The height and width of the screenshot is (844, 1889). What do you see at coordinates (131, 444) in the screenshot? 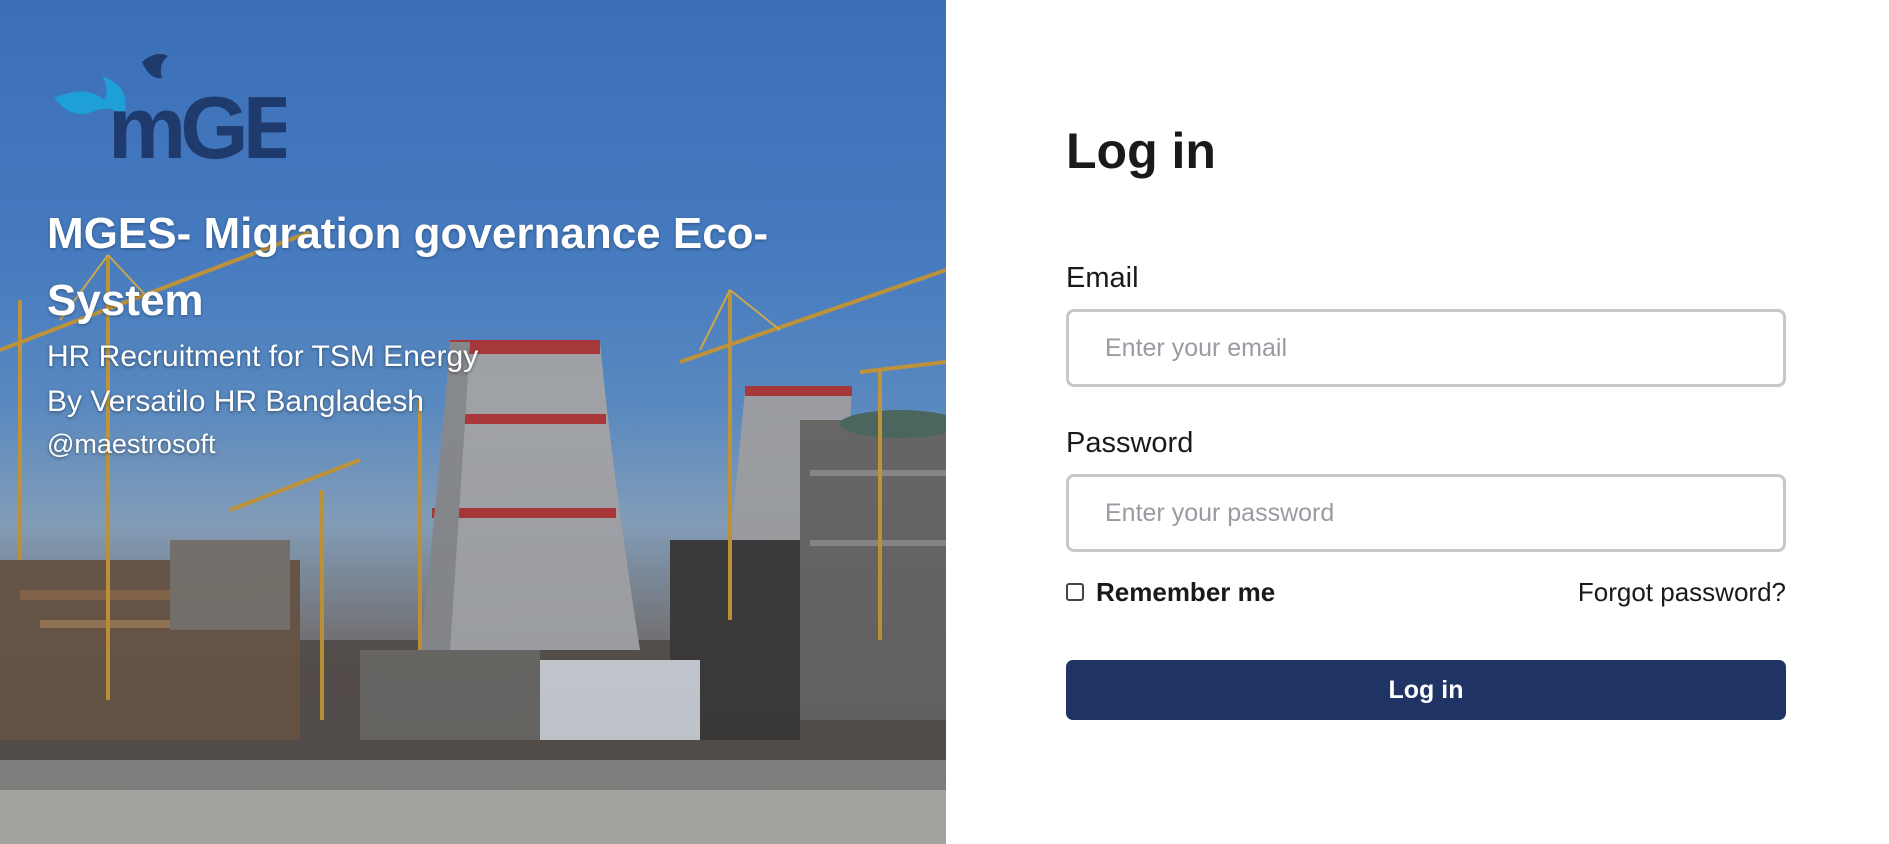
I see `hero-handle: @maestrosoft` at bounding box center [131, 444].